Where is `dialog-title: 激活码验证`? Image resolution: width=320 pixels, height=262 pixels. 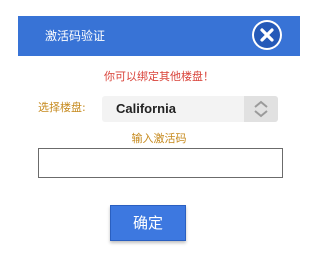 dialog-title: 激活码验证 is located at coordinates (75, 36).